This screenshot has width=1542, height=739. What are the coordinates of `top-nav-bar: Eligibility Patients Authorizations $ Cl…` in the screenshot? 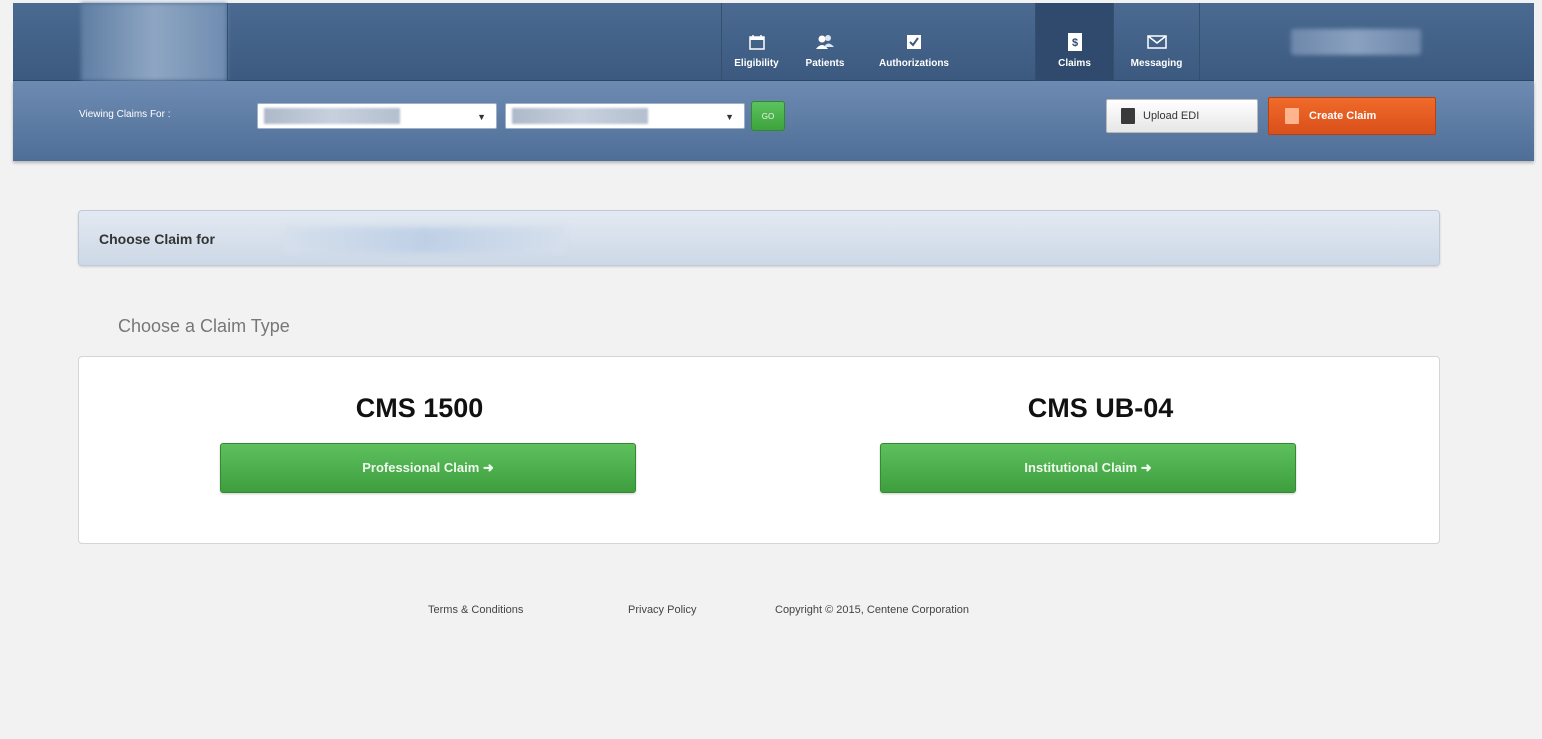 It's located at (773, 42).